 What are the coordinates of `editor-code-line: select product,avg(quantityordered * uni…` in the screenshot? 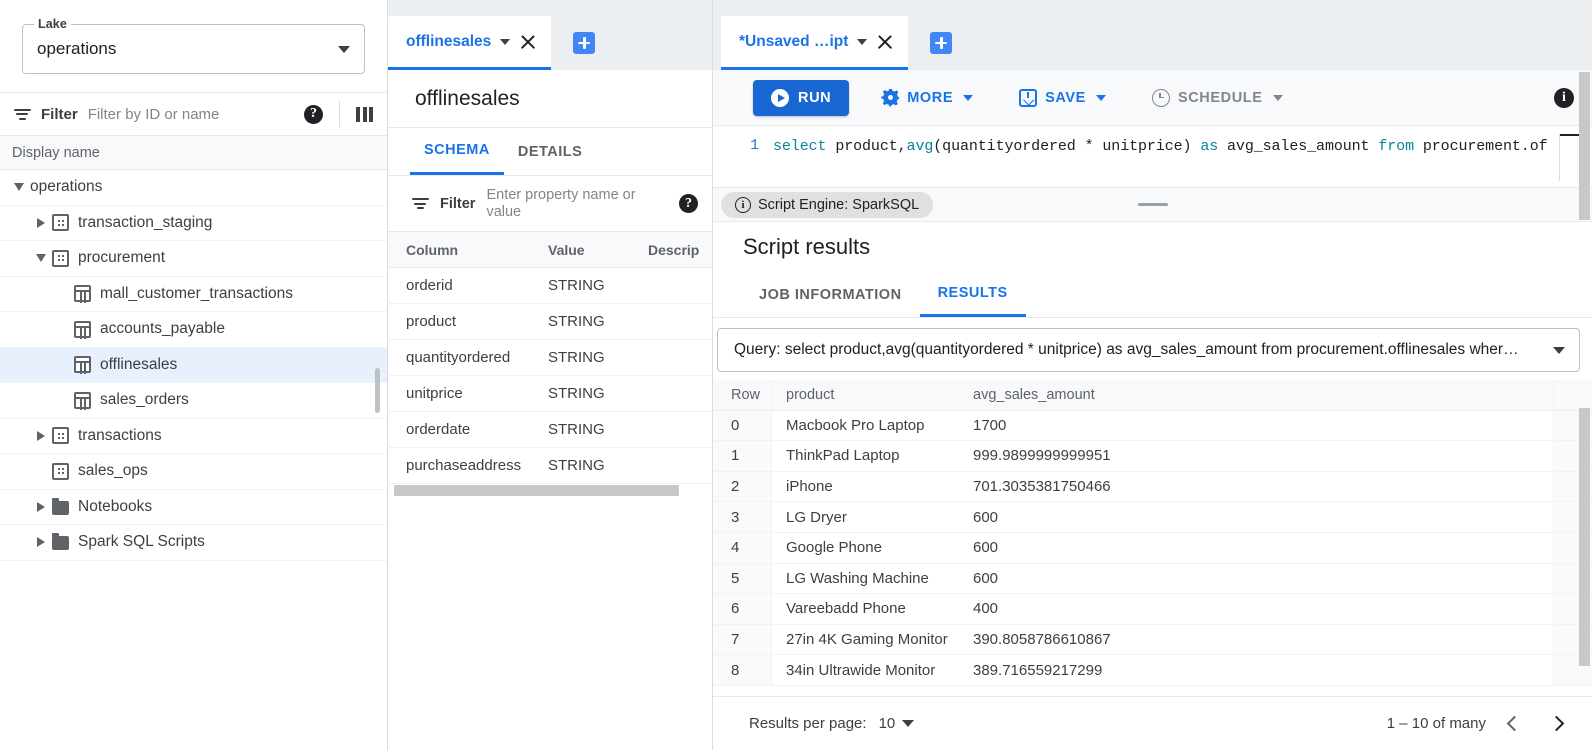 It's located at (1180, 156).